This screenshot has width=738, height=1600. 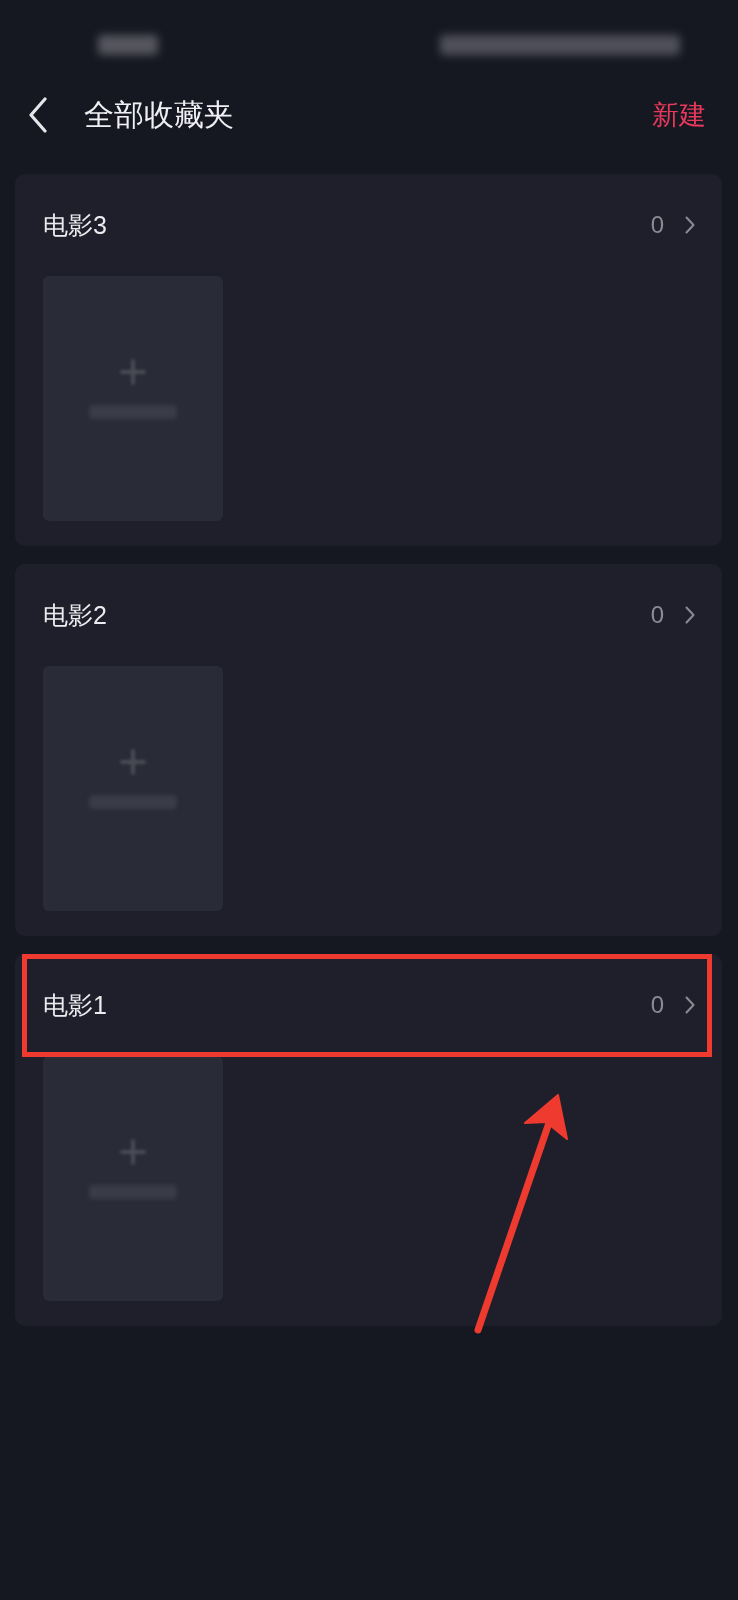 What do you see at coordinates (75, 225) in the screenshot?
I see `folder-name: 电影3` at bounding box center [75, 225].